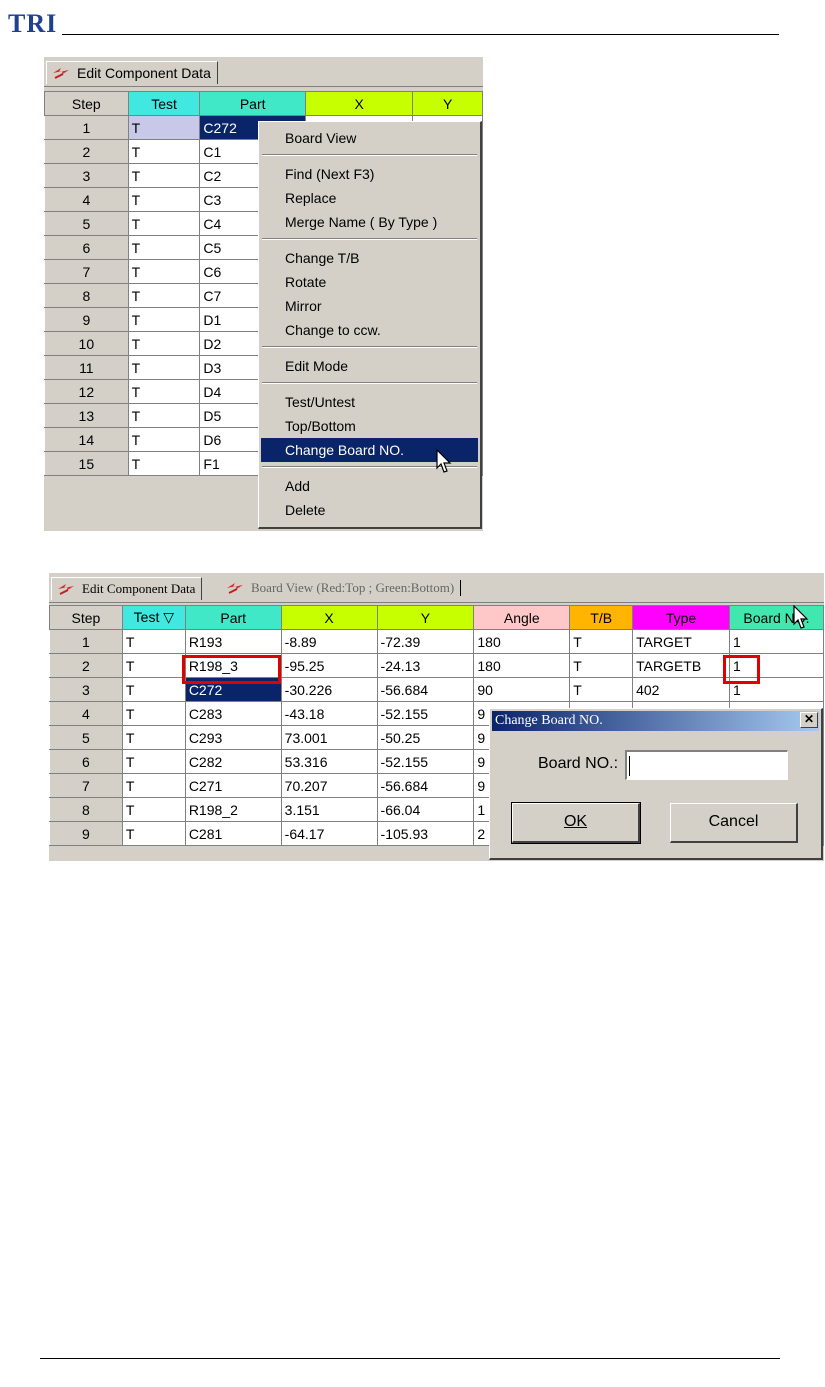 This screenshot has width=825, height=1387. Describe the element at coordinates (809, 720) in the screenshot. I see `close-icon: ✕` at that location.